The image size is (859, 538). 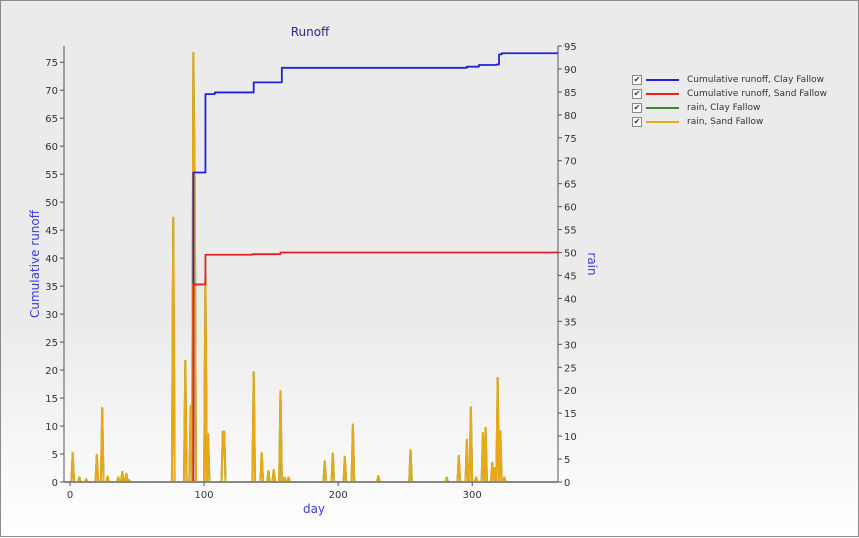 I want to click on y-right-tick-label: 5, so click(x=567, y=460).